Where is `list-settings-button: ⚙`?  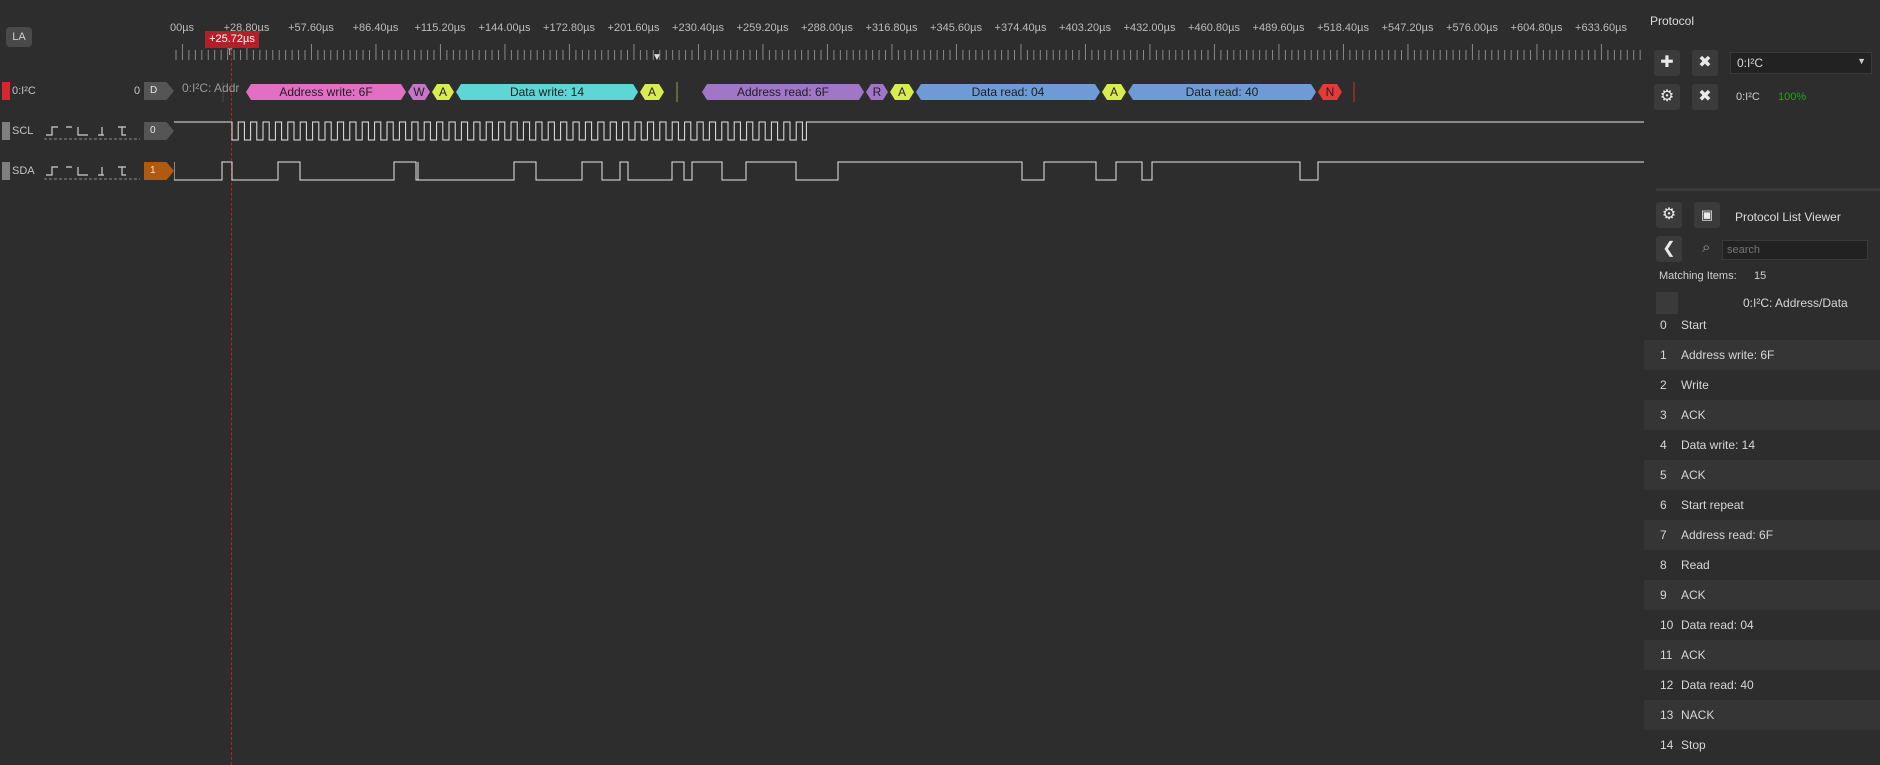
list-settings-button: ⚙ is located at coordinates (1669, 215).